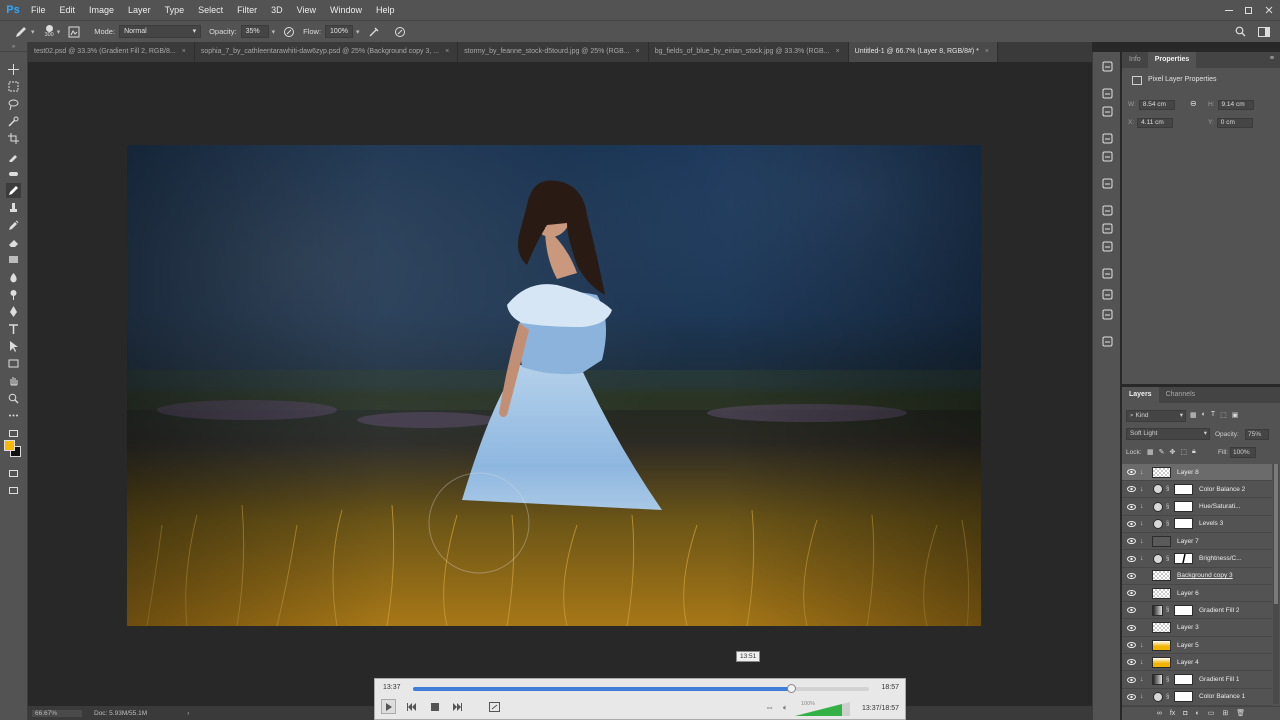 This screenshot has width=1280, height=720. What do you see at coordinates (13, 329) in the screenshot?
I see `type-tool-icon` at bounding box center [13, 329].